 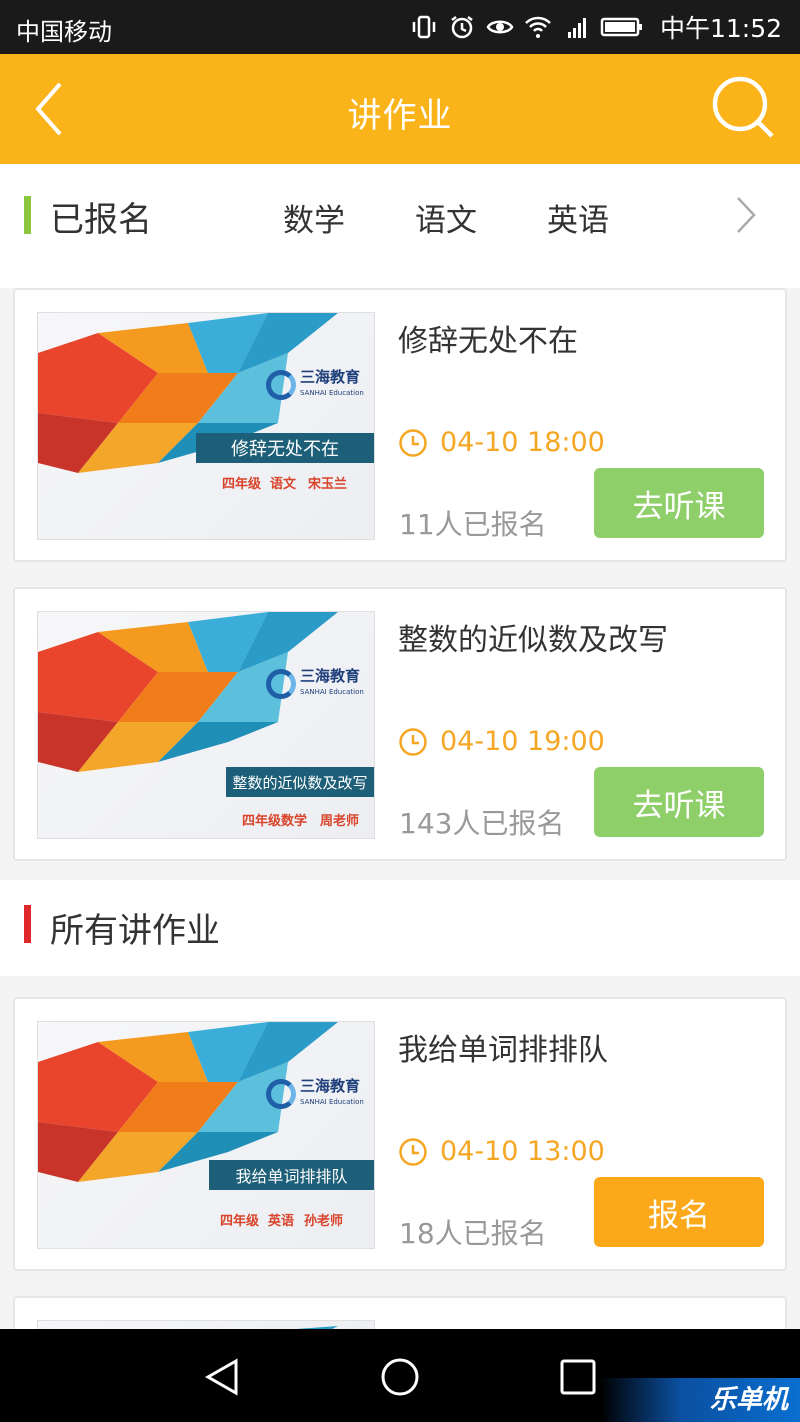 What do you see at coordinates (101, 220) in the screenshot?
I see `registered-label: 已报名` at bounding box center [101, 220].